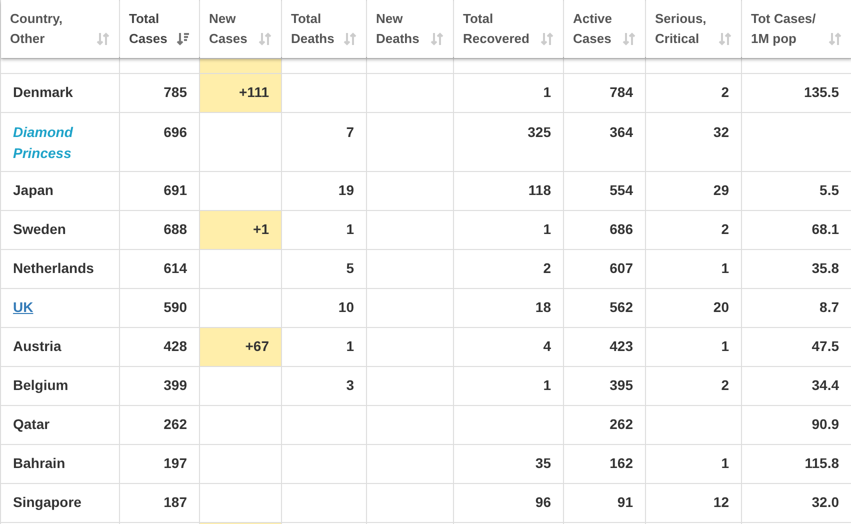 The width and height of the screenshot is (851, 524). Describe the element at coordinates (621, 190) in the screenshot. I see `table-cell-value: 554` at that location.